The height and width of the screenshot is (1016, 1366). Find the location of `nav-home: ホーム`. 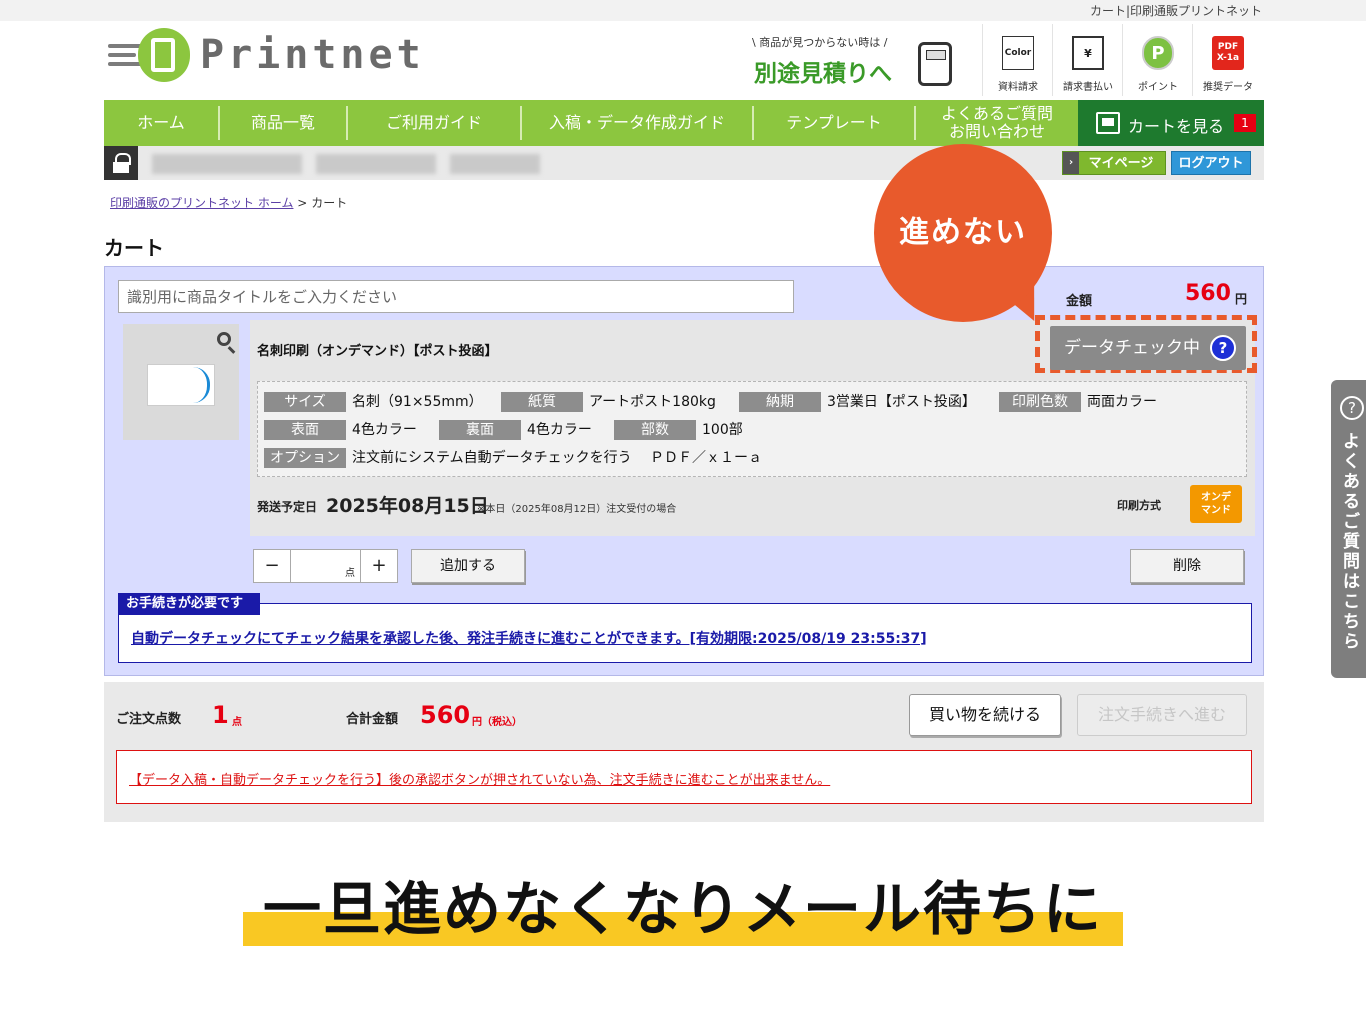

nav-home: ホーム is located at coordinates (161, 123).